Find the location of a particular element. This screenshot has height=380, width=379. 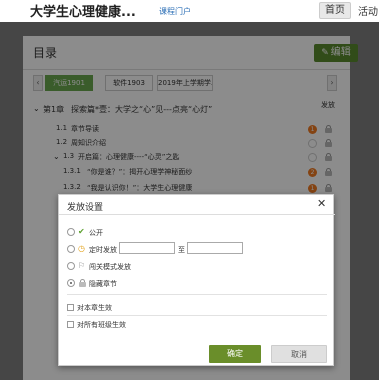

dialog-title: 发放设置 is located at coordinates (85, 208).